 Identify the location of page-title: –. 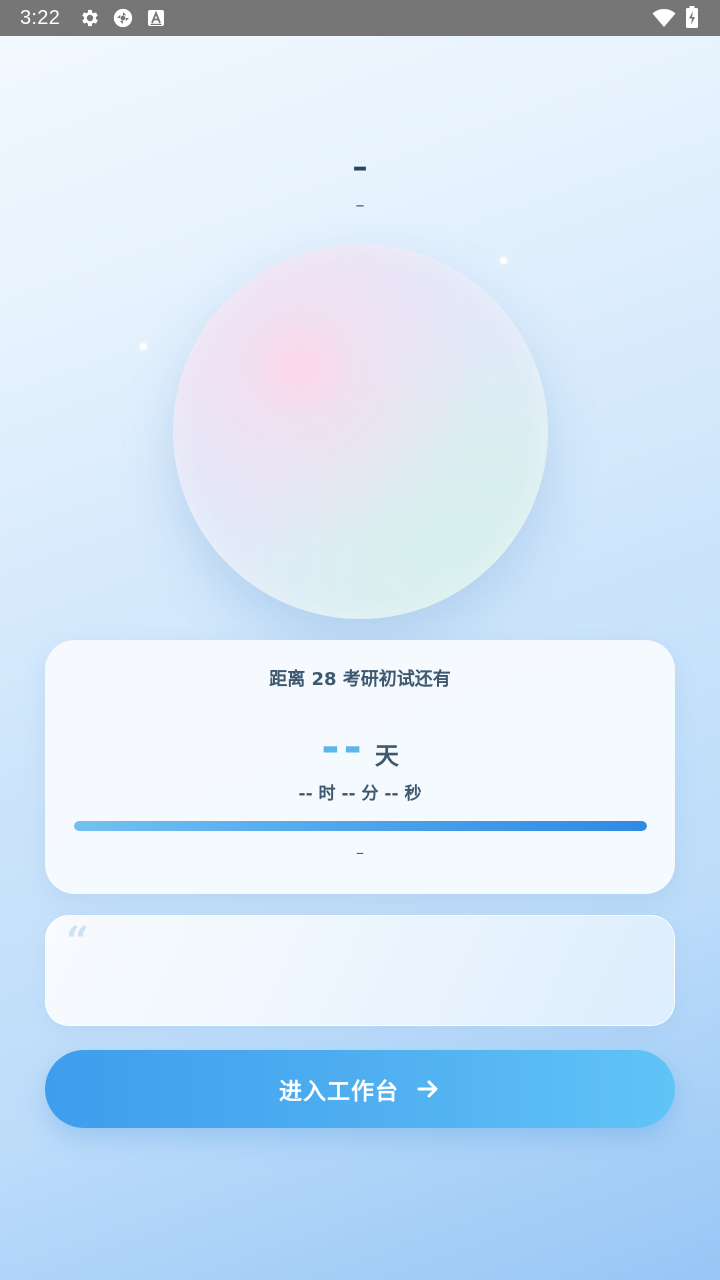
(360, 167).